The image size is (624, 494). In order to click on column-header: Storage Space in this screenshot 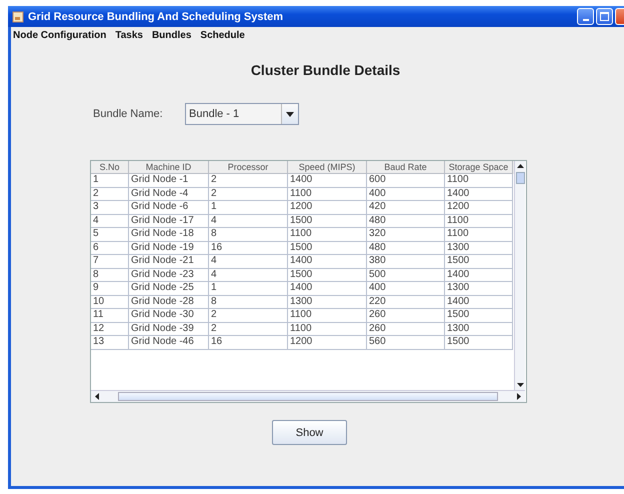, I will do `click(479, 167)`.